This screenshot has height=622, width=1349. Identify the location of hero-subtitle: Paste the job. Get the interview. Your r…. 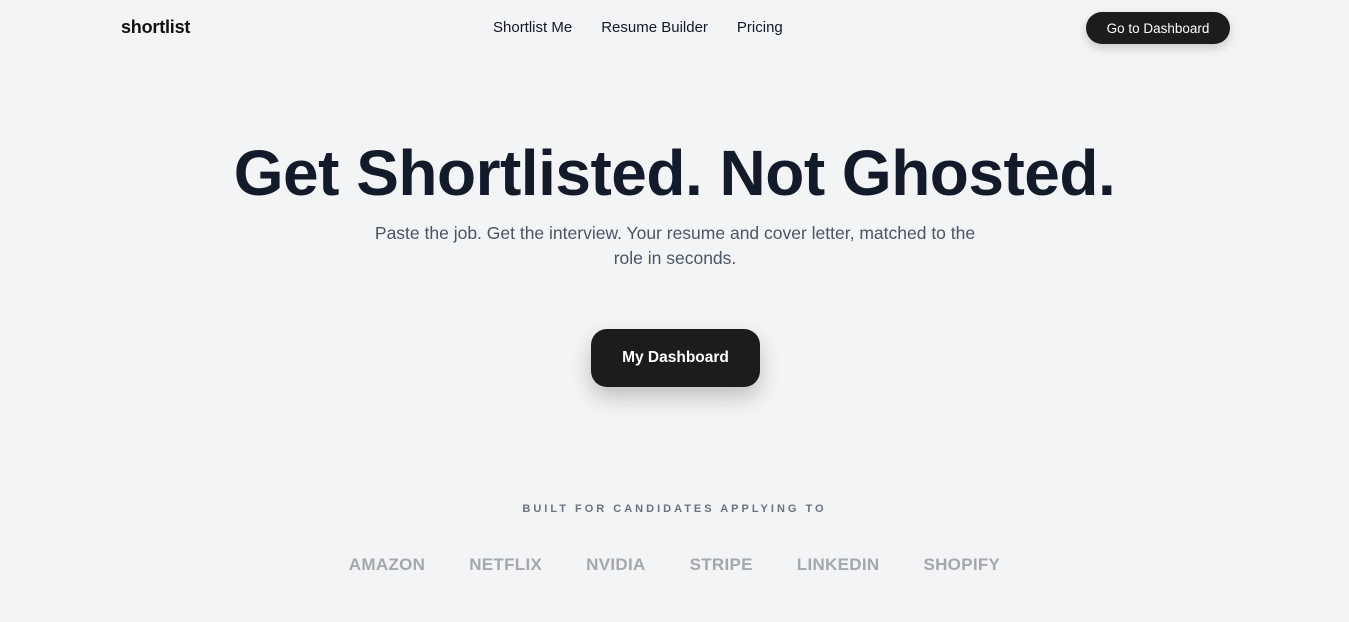
(675, 245).